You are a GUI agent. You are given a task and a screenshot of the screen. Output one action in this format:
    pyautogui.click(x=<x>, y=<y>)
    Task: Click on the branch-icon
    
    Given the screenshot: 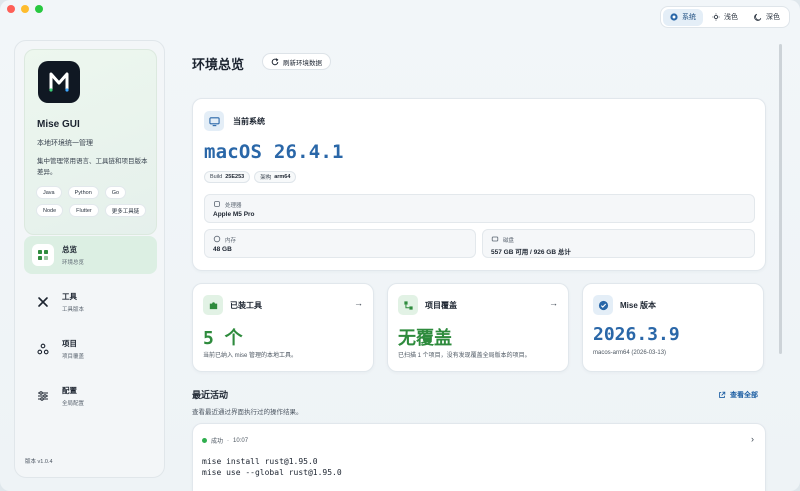 What is the action you would take?
    pyautogui.click(x=408, y=305)
    